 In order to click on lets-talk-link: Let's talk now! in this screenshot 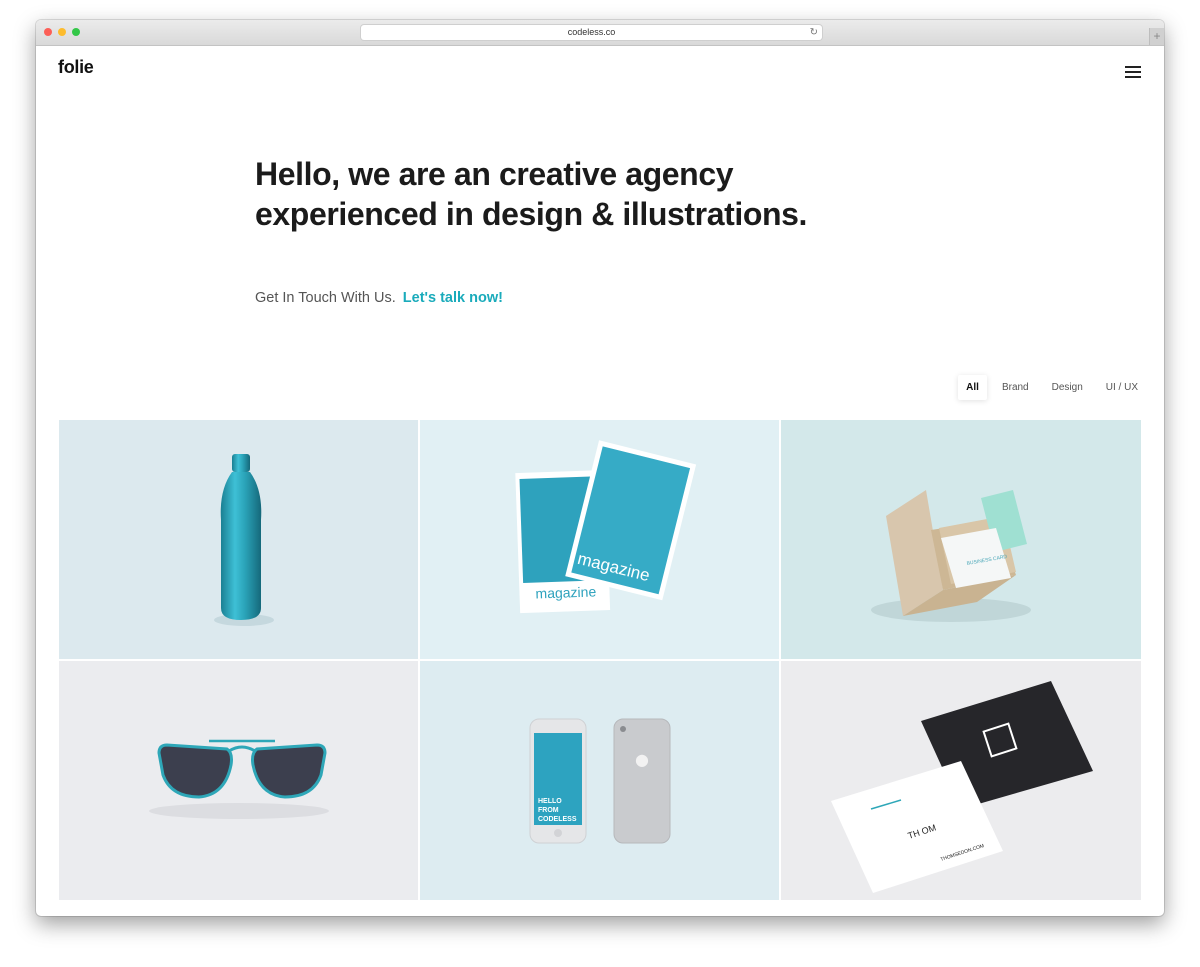, I will do `click(453, 298)`.